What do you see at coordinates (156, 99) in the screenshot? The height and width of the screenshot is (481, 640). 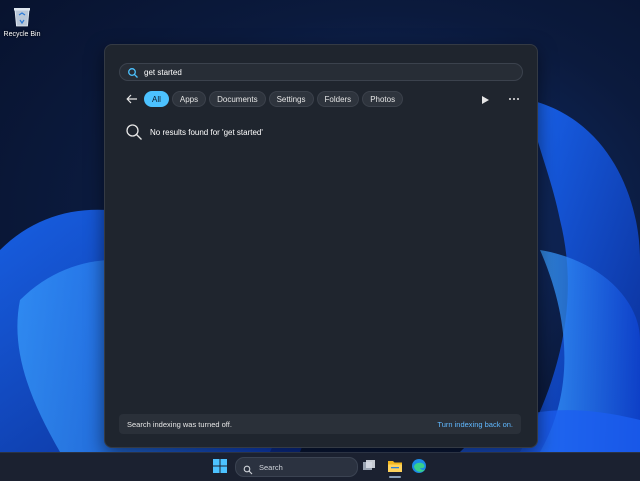 I see `filter-chip-all: All` at bounding box center [156, 99].